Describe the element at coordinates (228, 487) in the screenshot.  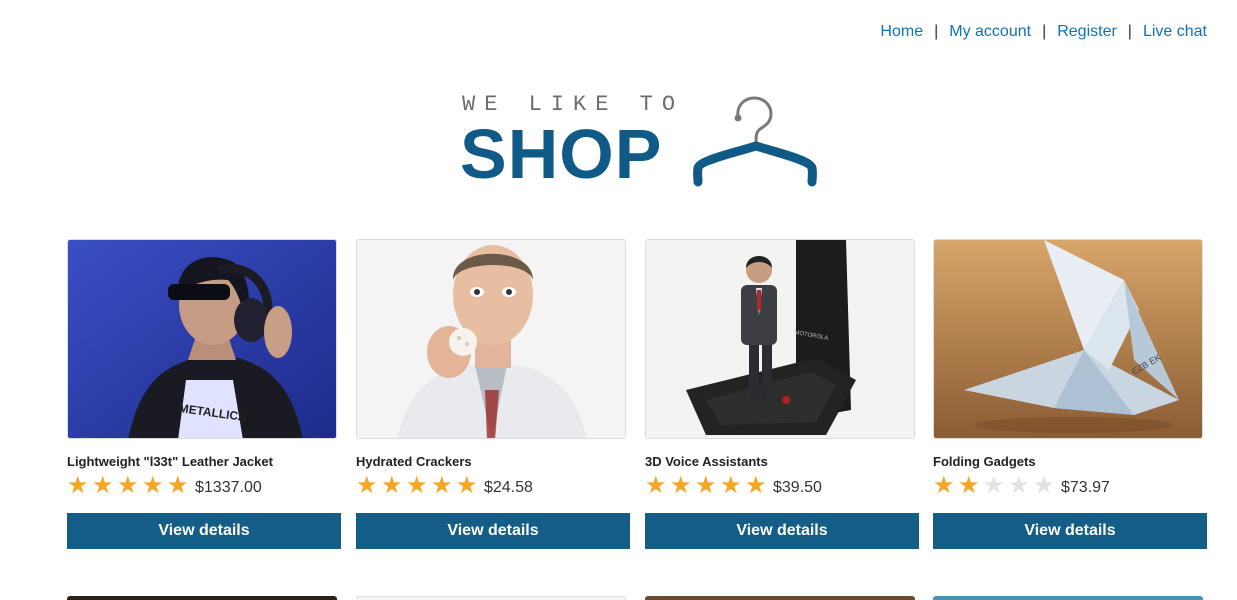
I see `product-price: $1337.00` at that location.